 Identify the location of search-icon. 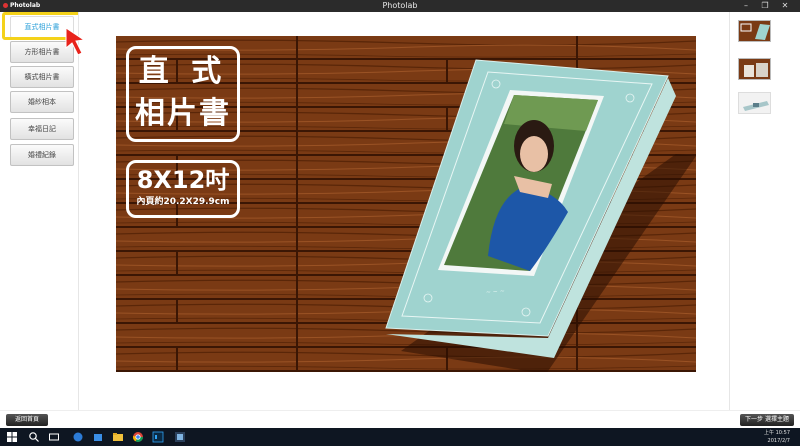
(34, 437).